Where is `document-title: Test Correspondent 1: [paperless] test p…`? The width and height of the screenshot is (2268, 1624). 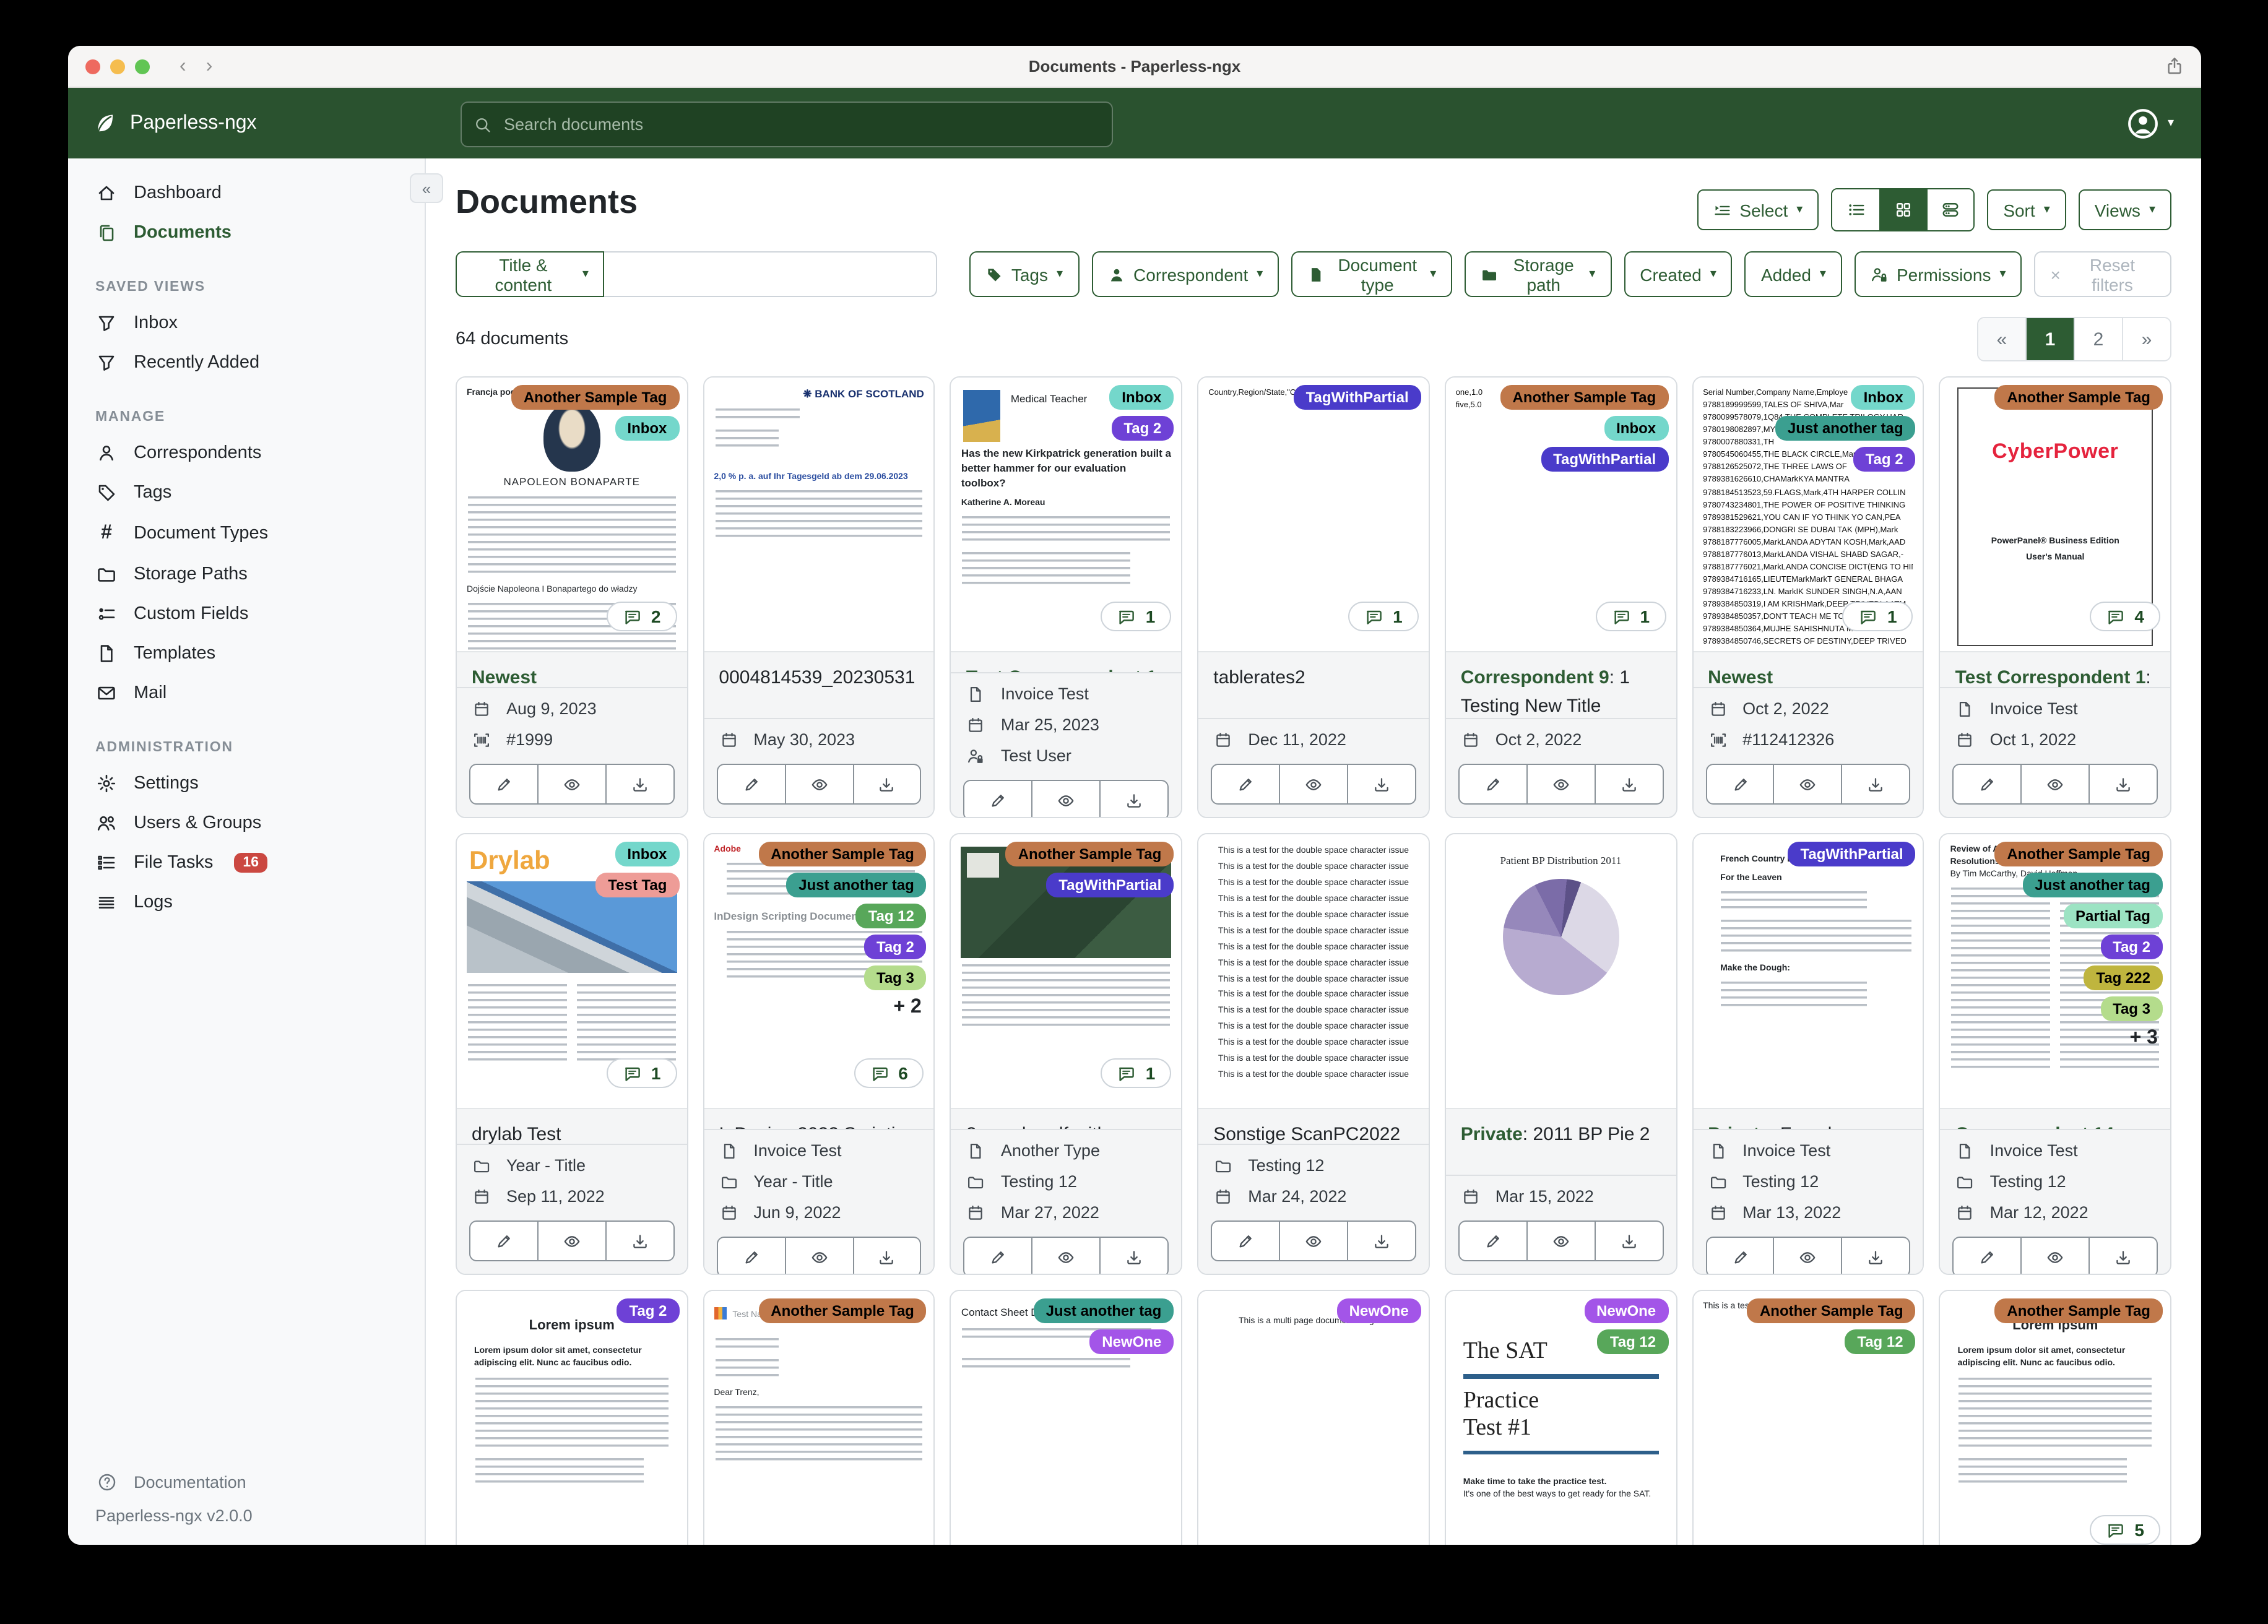
document-title: Test Correspondent 1: [paperless] test p… is located at coordinates (1066, 661).